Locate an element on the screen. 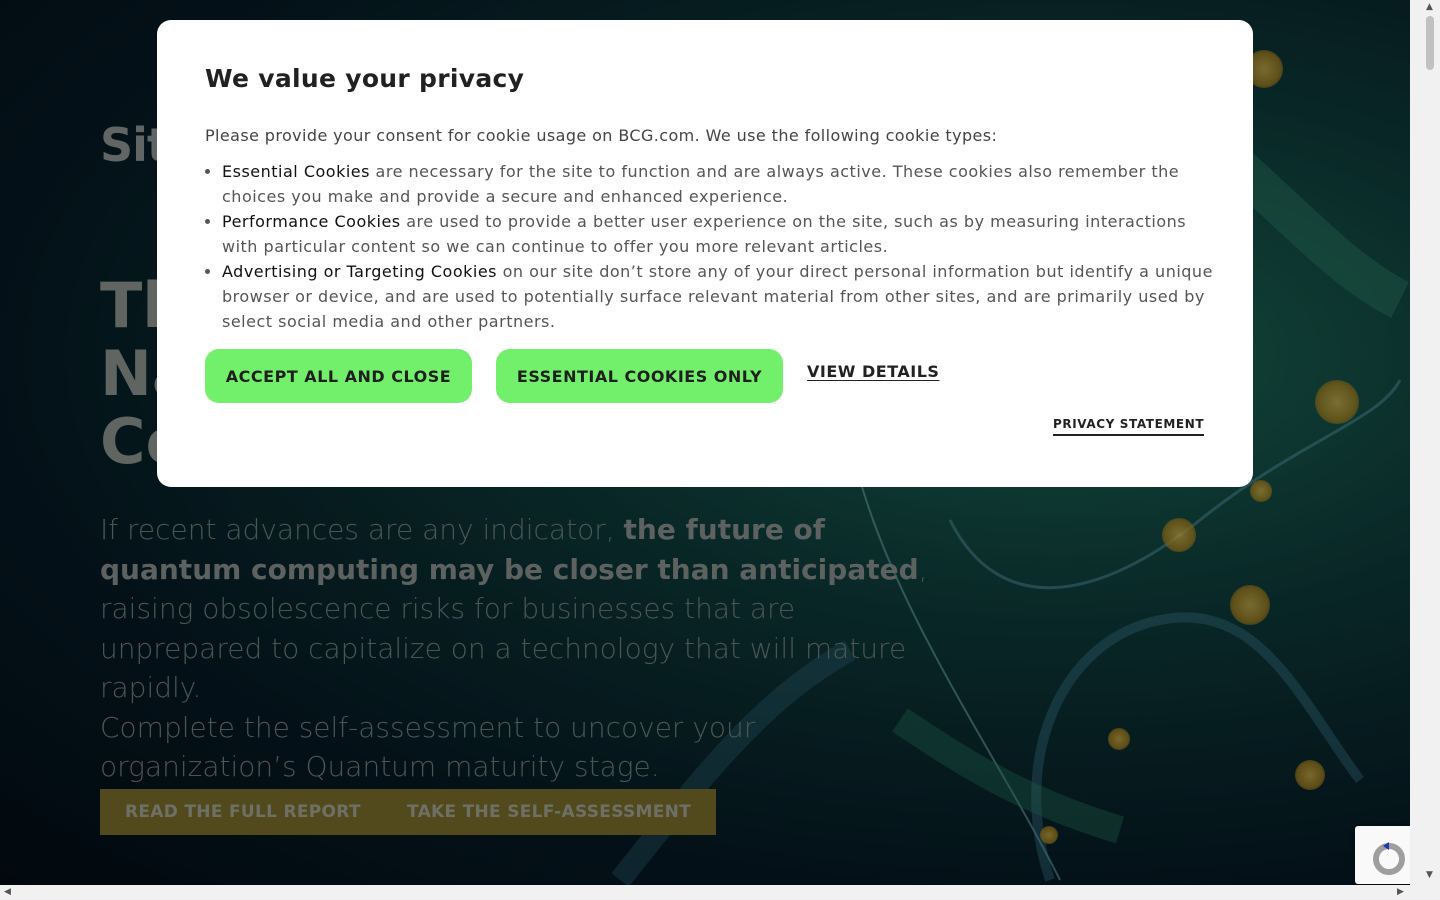  scroll-down-icon: ▼ is located at coordinates (1429, 875).